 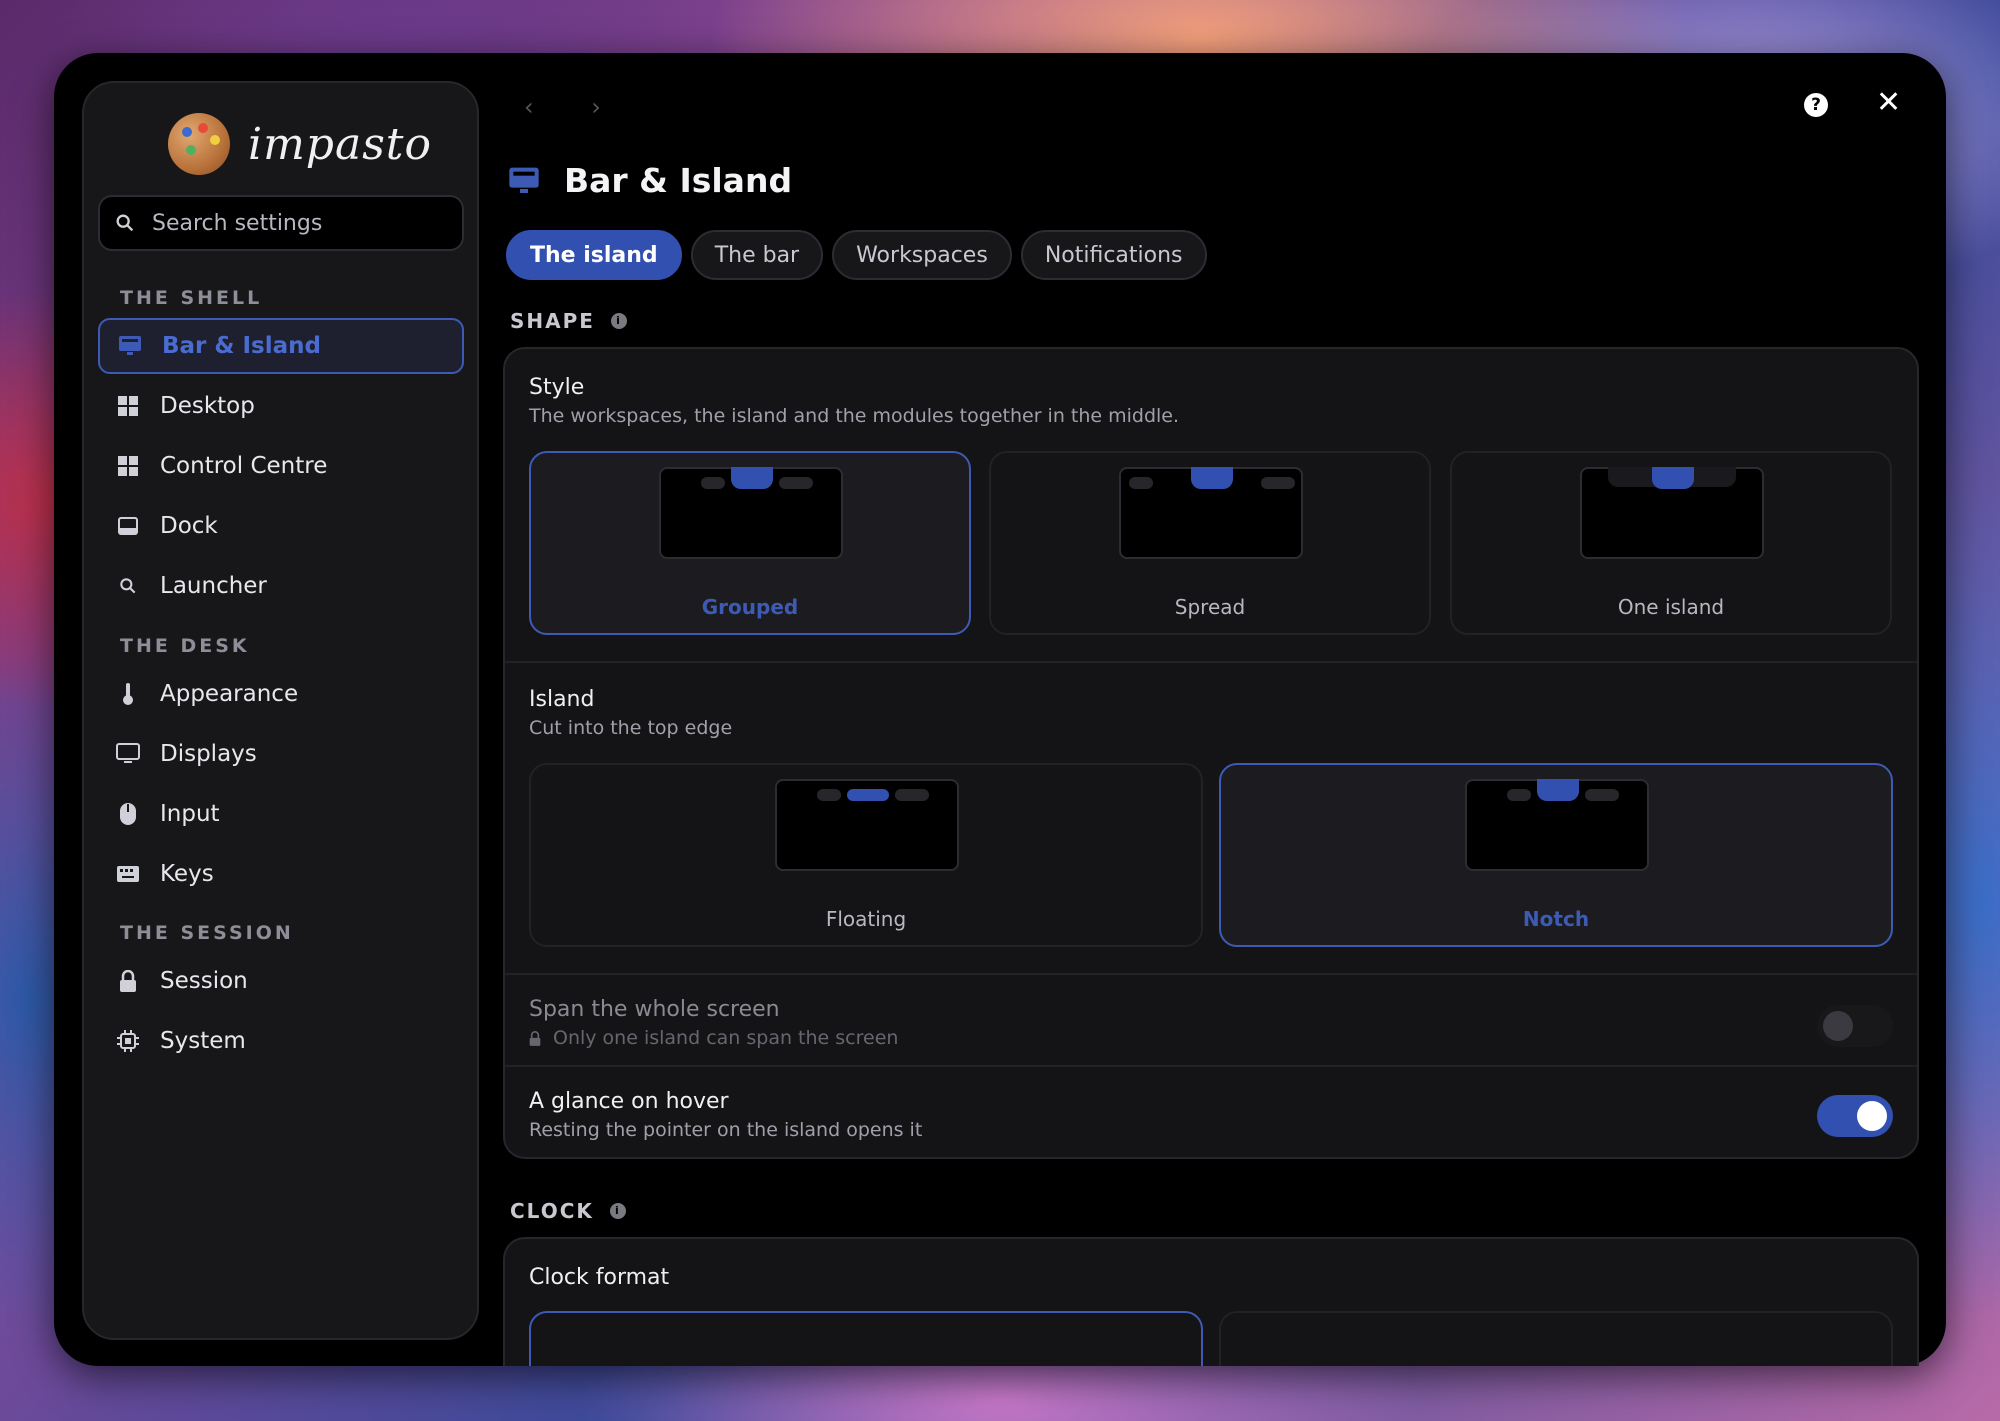 I want to click on app-logo: impasto, so click(x=300, y=144).